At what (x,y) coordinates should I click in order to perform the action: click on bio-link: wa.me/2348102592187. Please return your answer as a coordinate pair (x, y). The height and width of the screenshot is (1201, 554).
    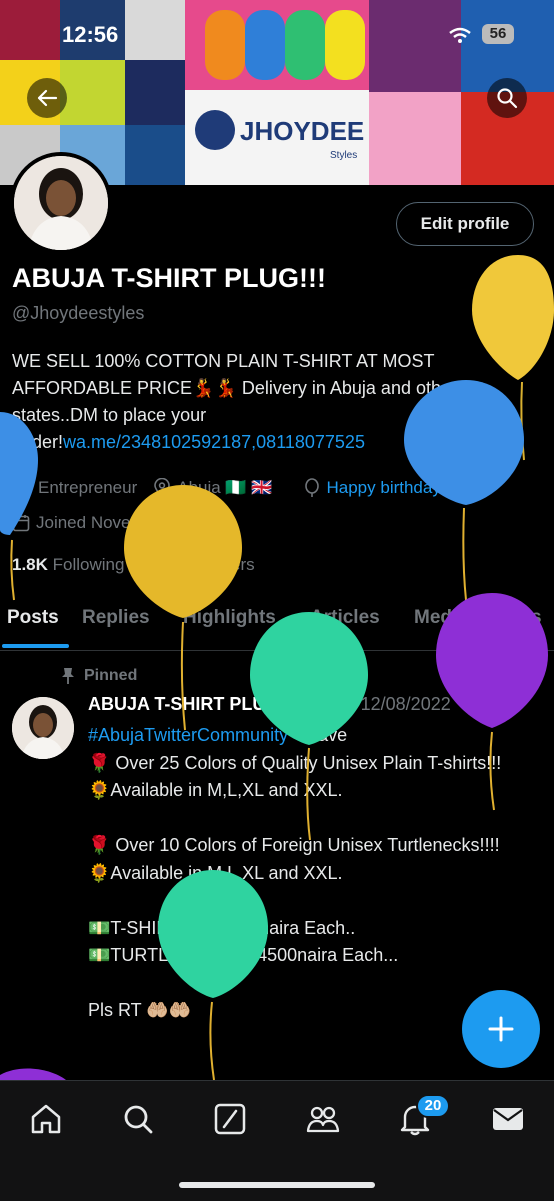
    Looking at the image, I should click on (157, 442).